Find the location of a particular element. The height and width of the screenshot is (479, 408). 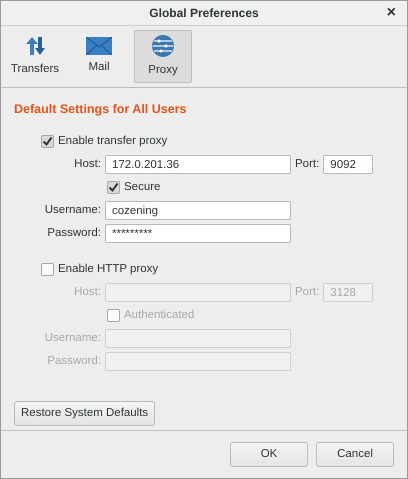

input-field: cozening is located at coordinates (198, 210).